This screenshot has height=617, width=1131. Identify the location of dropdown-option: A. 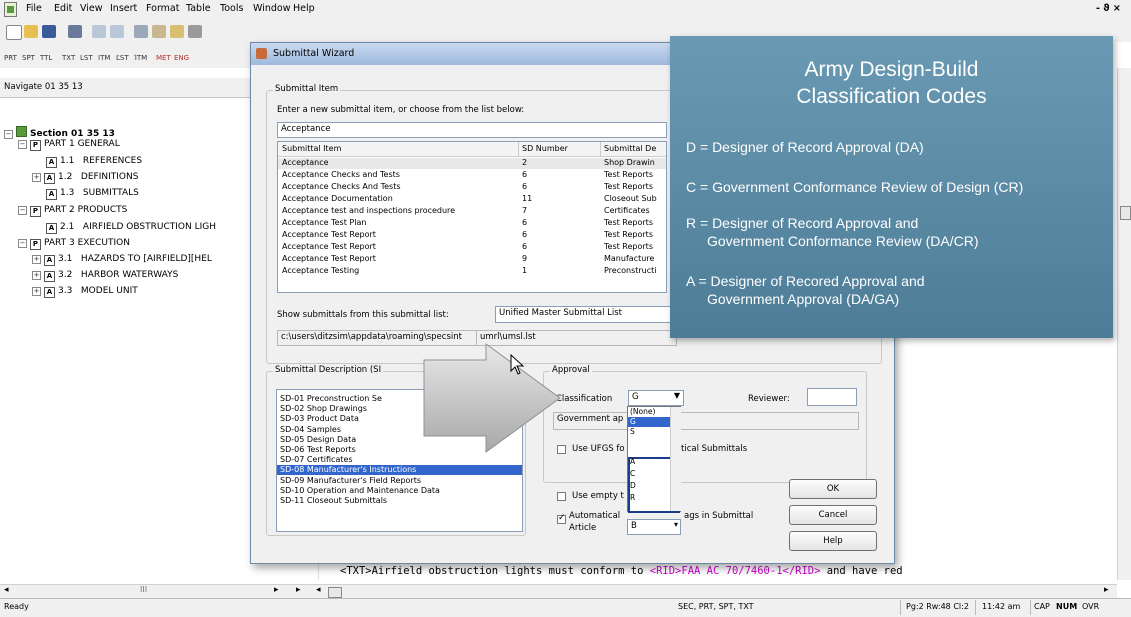
(632, 461).